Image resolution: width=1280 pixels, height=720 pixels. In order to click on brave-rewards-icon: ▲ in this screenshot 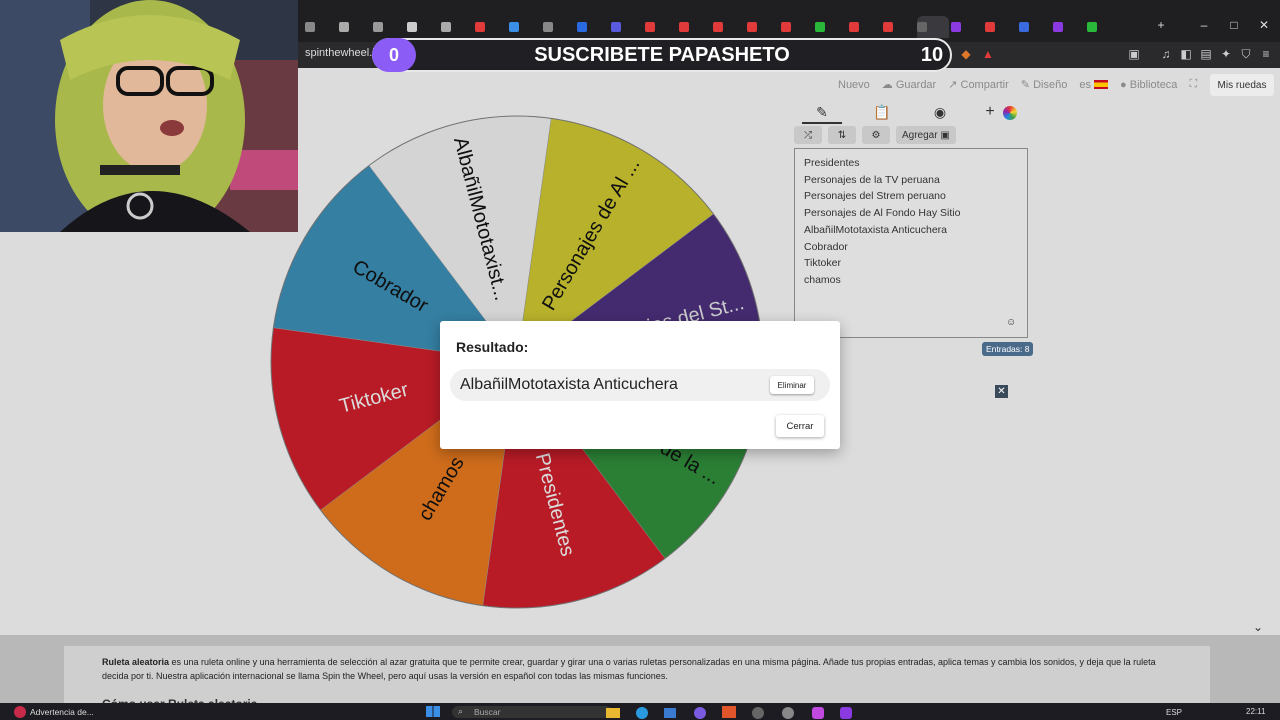, I will do `click(988, 54)`.